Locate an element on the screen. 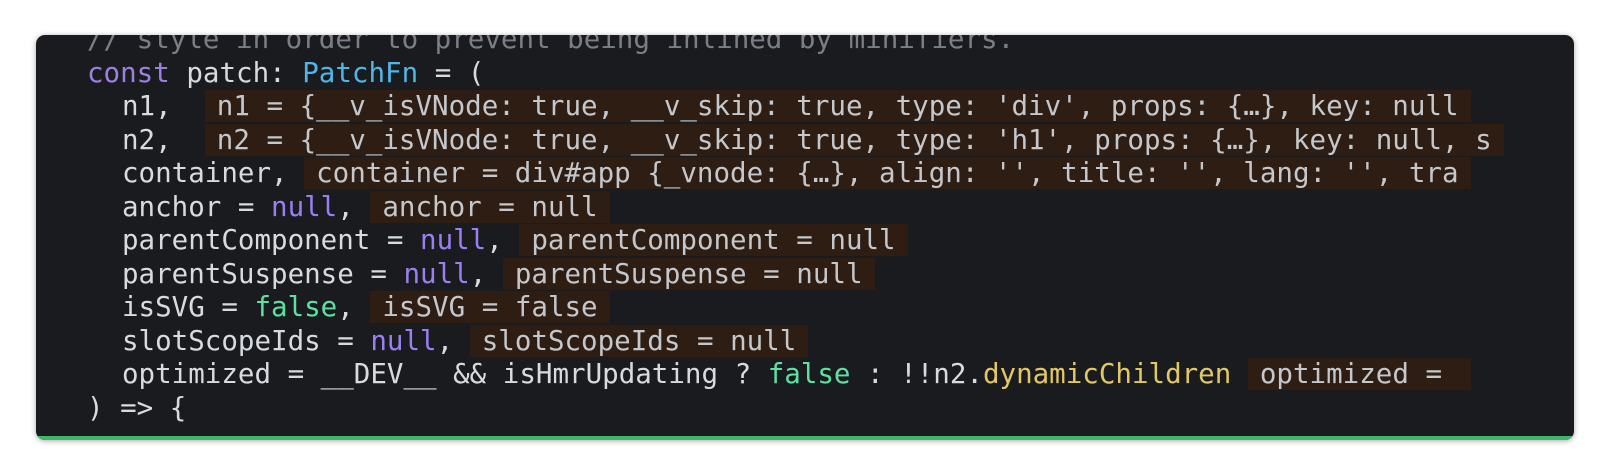 This screenshot has width=1610, height=474. arrow-function-open: ) => { is located at coordinates (137, 407).